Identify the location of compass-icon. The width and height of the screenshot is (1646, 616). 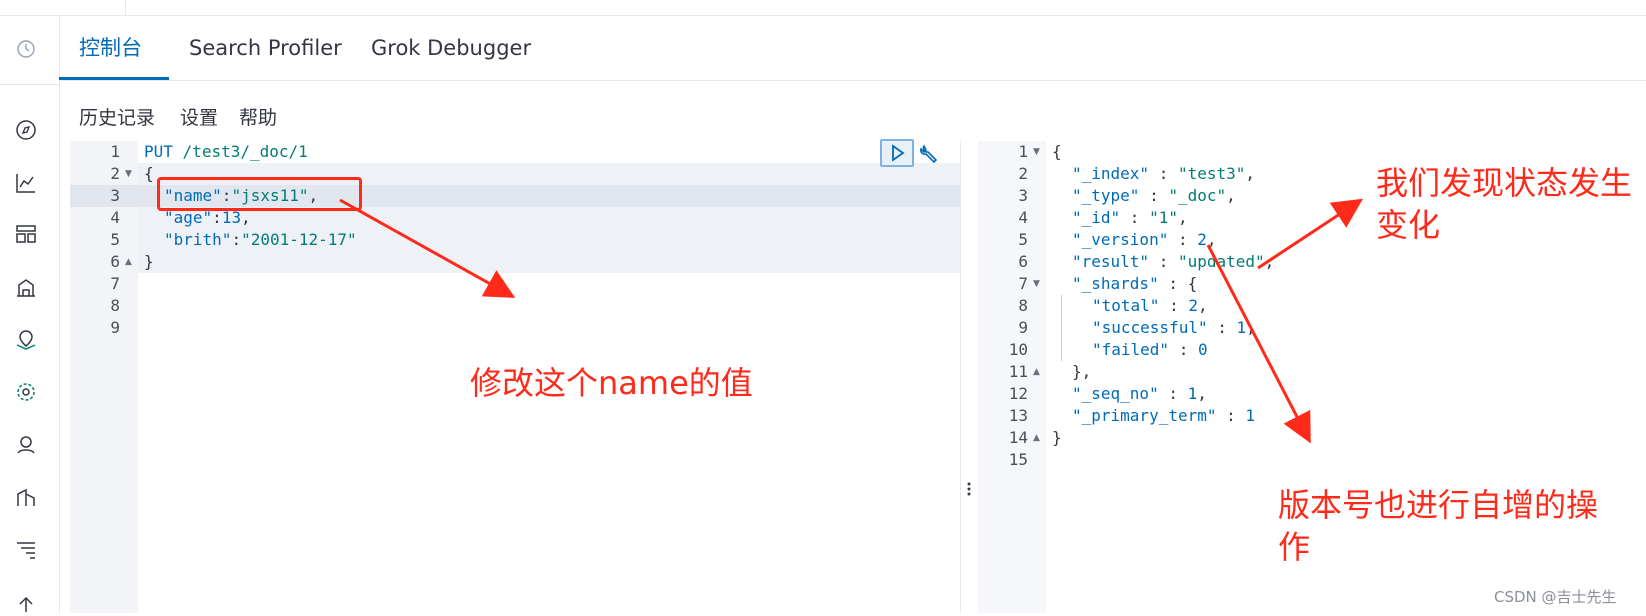
(26, 130).